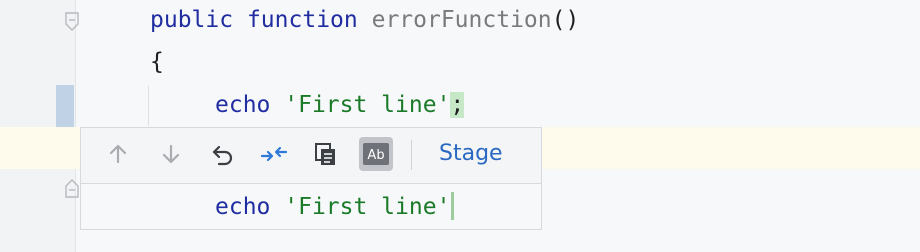  I want to click on fold-start-icon, so click(72, 21).